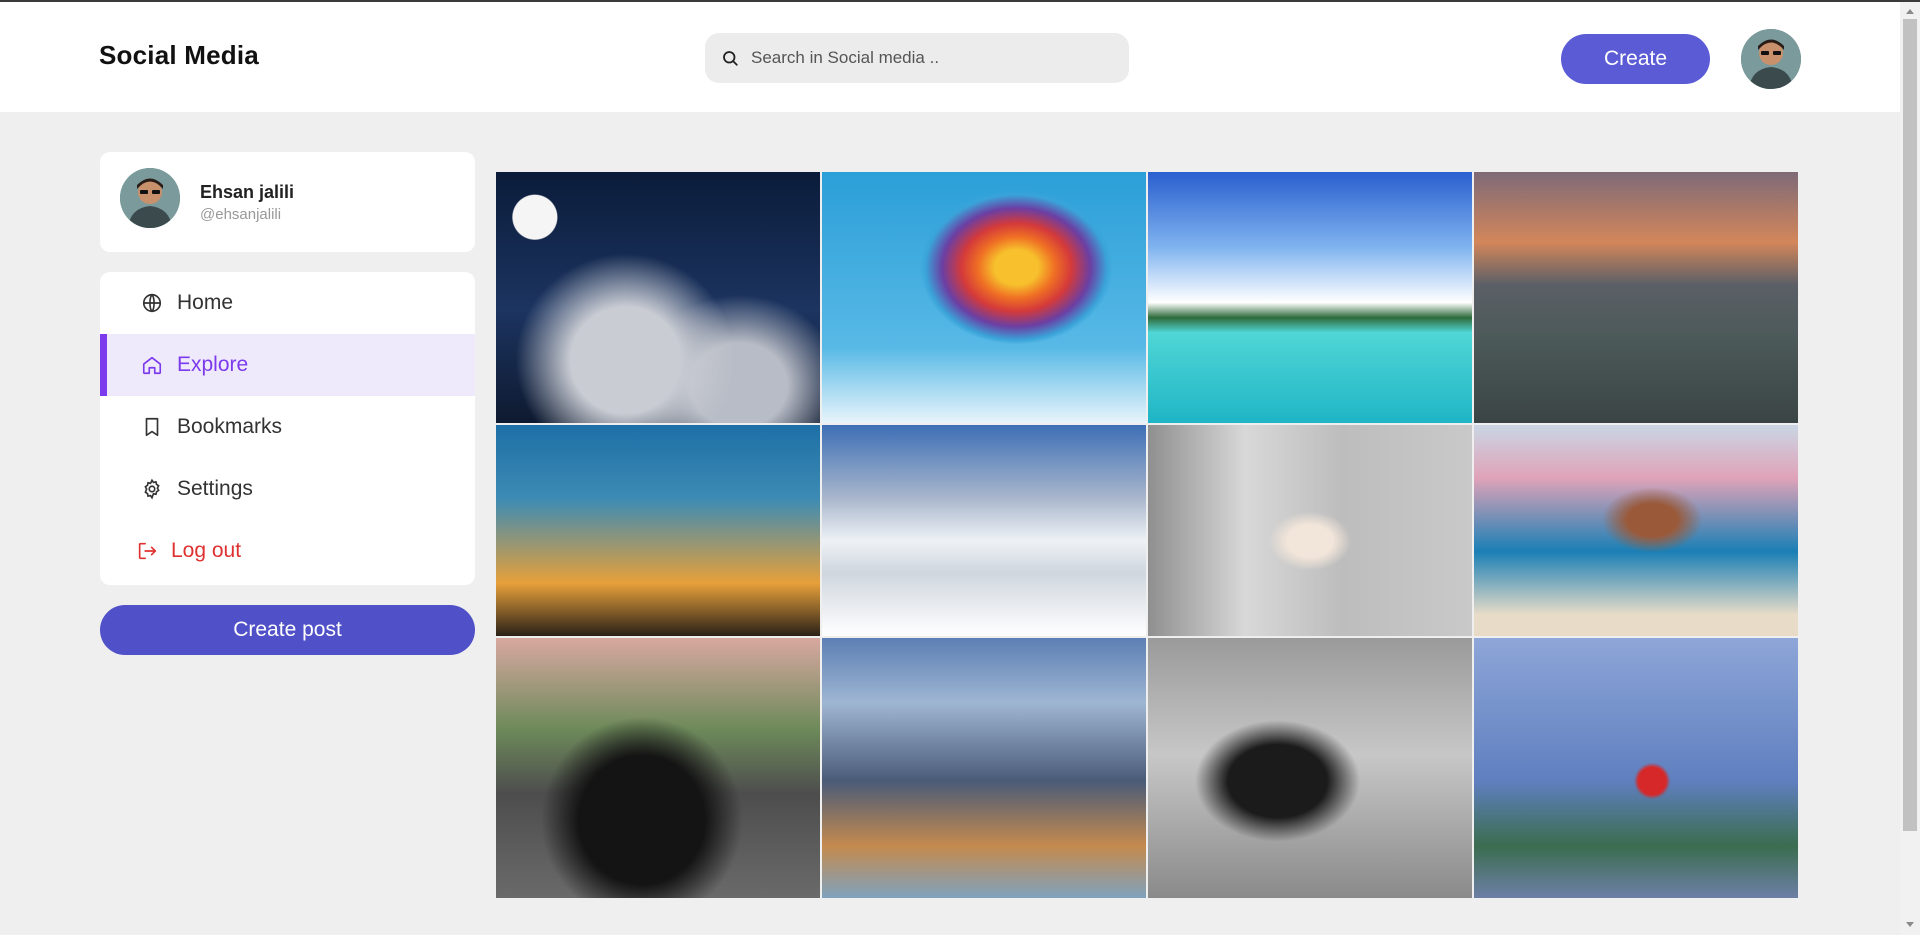  I want to click on gallery-image-portrait, so click(1310, 530).